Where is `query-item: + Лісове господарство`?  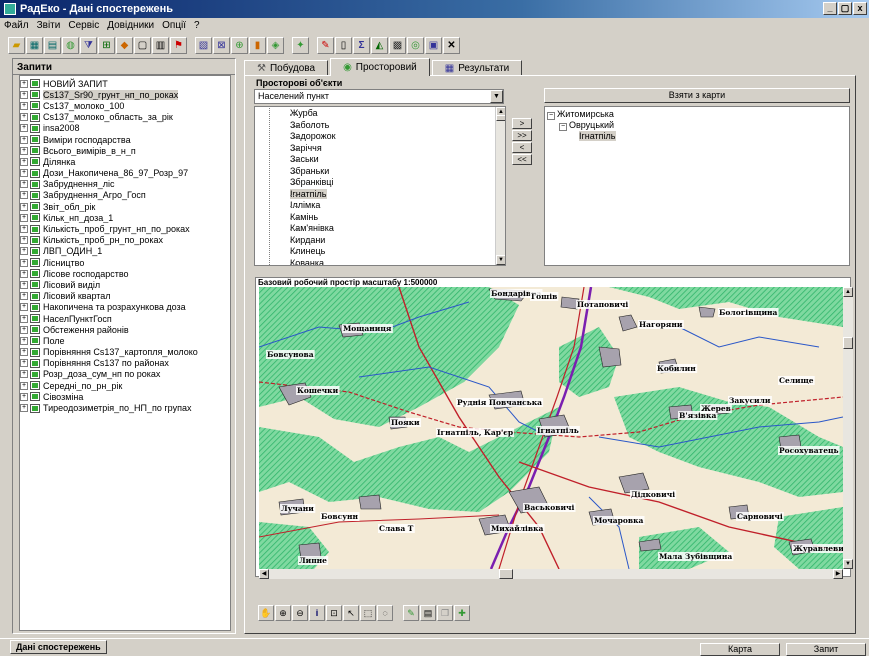
query-item: + Лісове господарство is located at coordinates (125, 273).